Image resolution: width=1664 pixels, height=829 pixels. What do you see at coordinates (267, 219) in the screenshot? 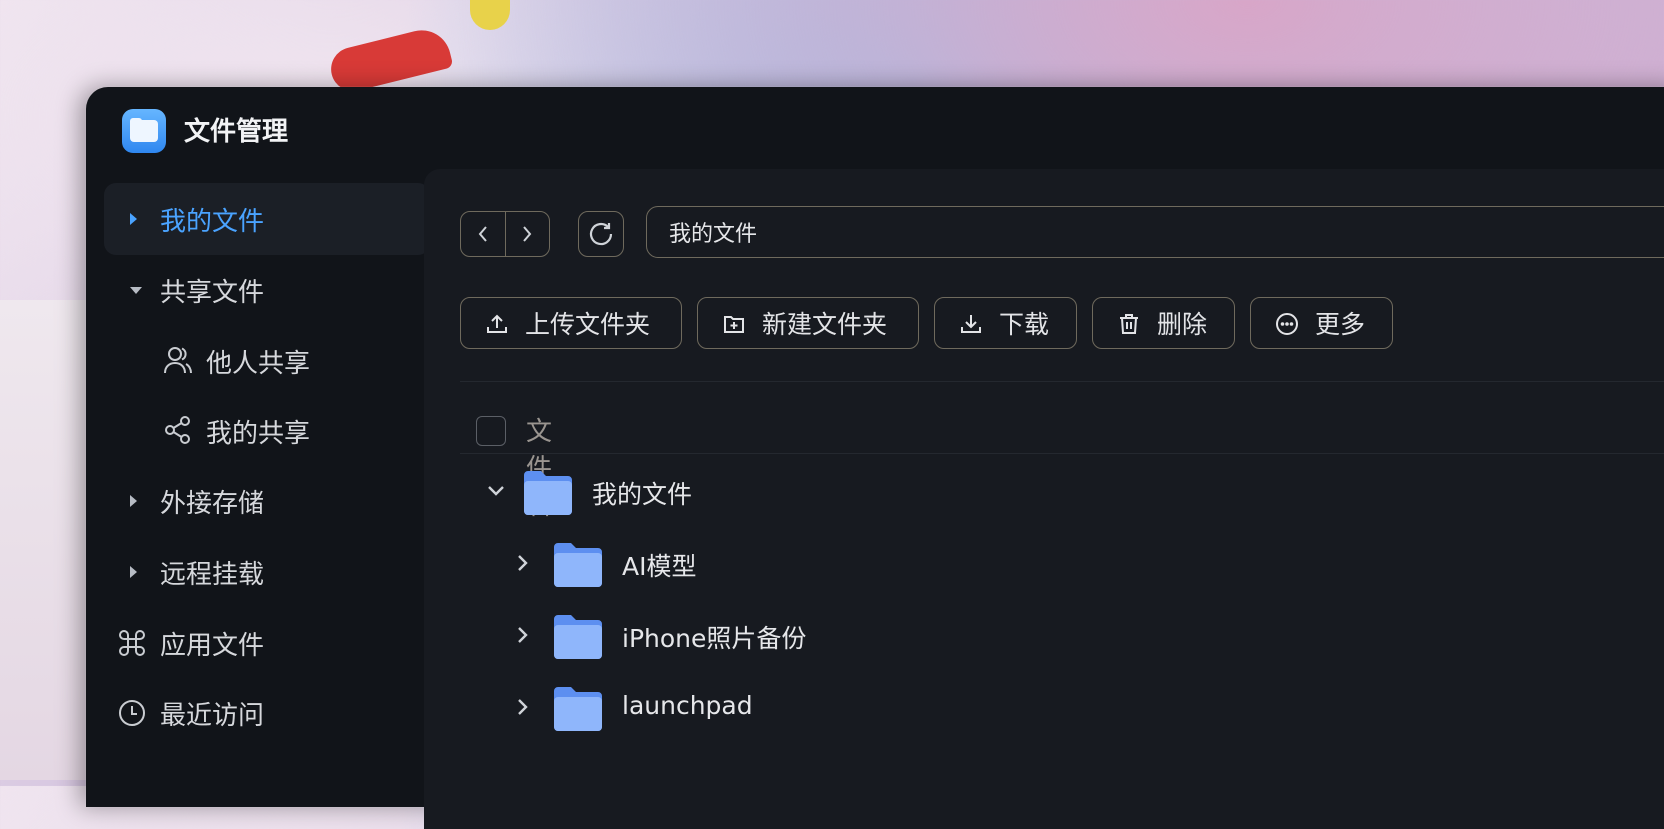
I see `sidebar-item-my-files: 我的文件` at bounding box center [267, 219].